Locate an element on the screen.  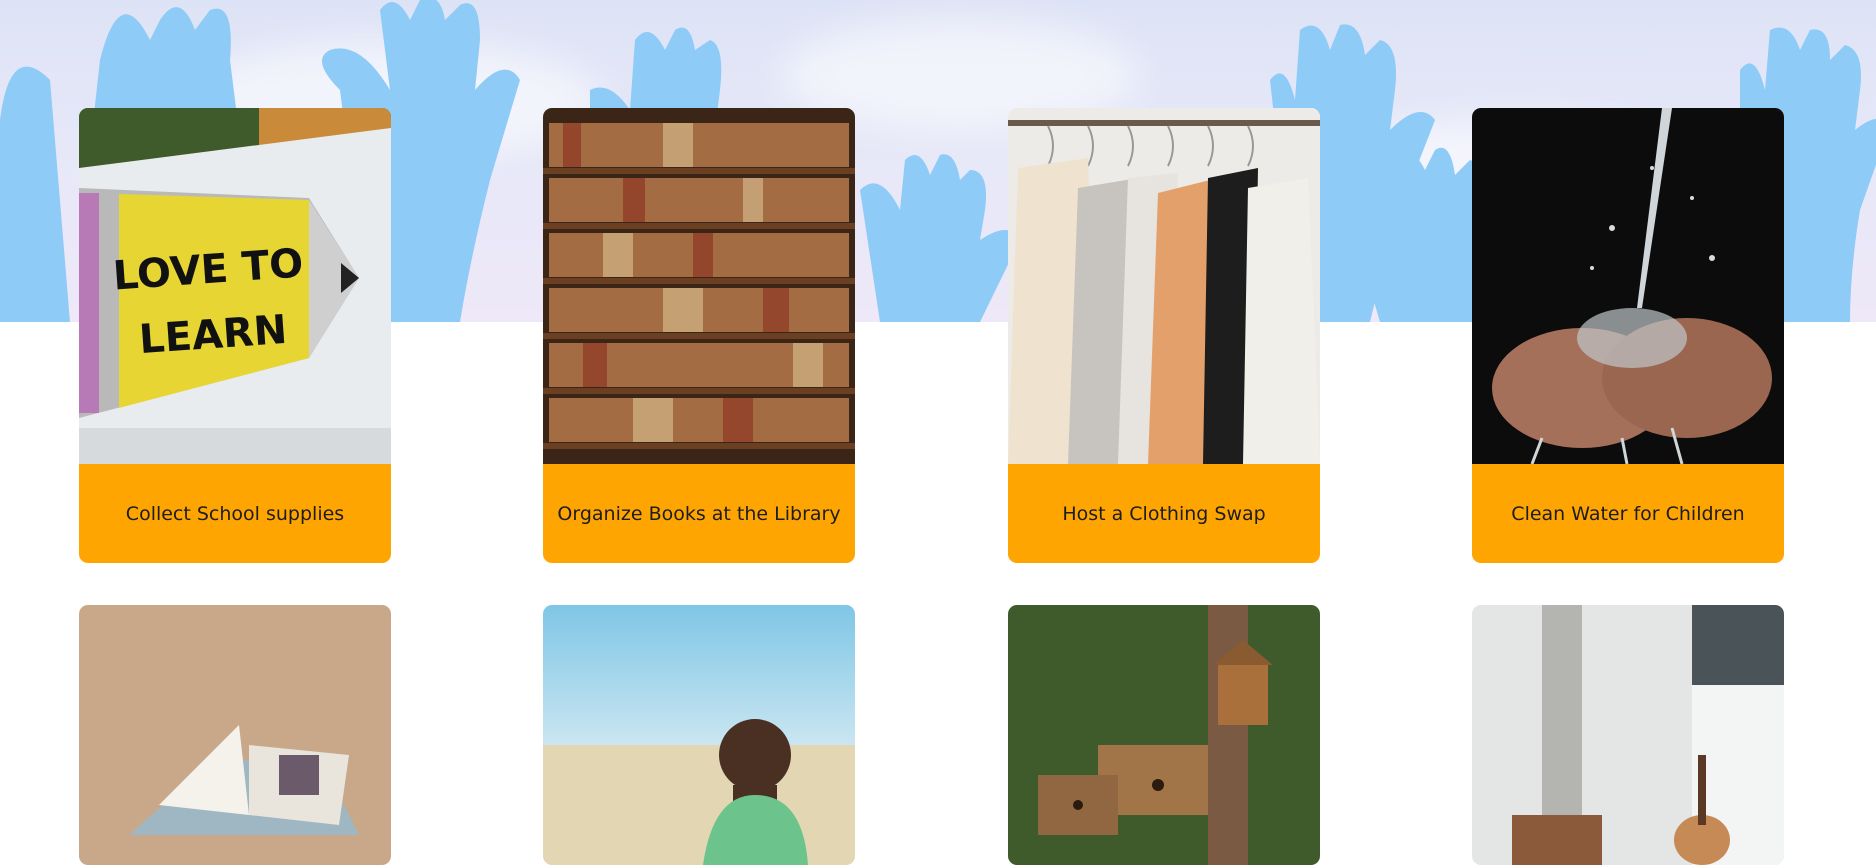
activity-card-music-room is located at coordinates (1628, 735).